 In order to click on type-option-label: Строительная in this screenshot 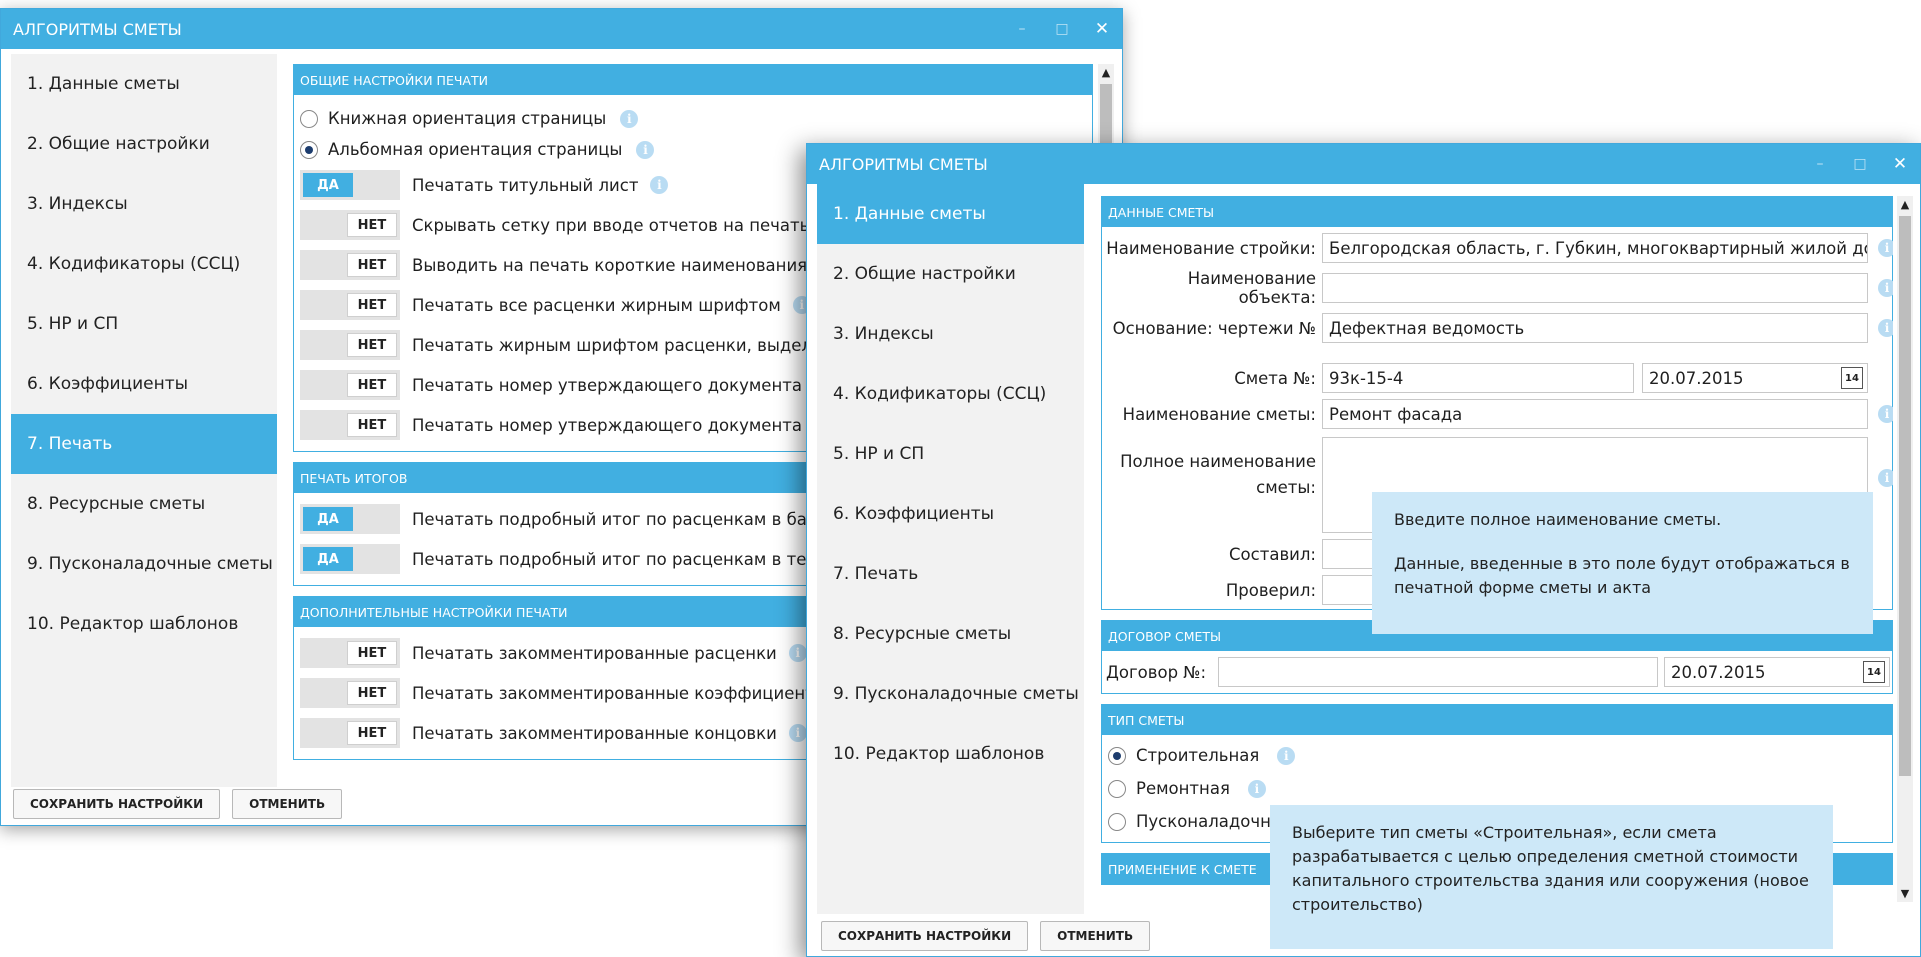, I will do `click(1198, 755)`.